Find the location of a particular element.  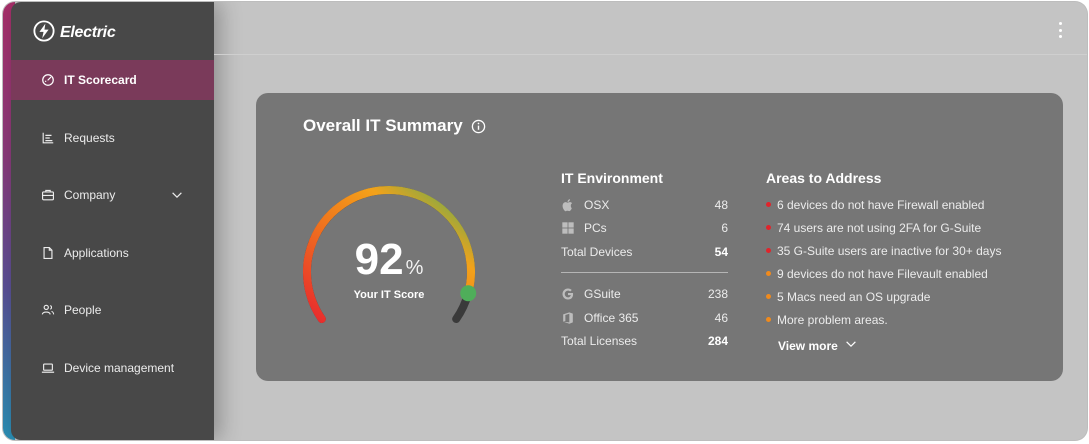

card-title-text: Overall IT Summary is located at coordinates (383, 125).